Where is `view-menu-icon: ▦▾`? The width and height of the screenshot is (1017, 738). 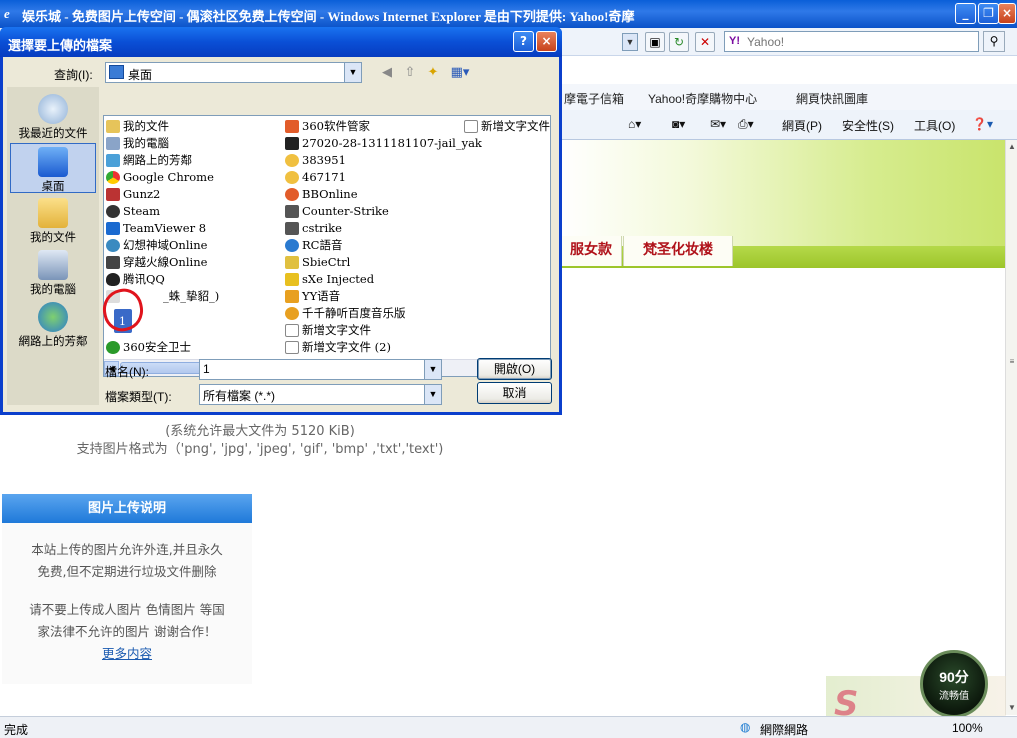 view-menu-icon: ▦▾ is located at coordinates (460, 72).